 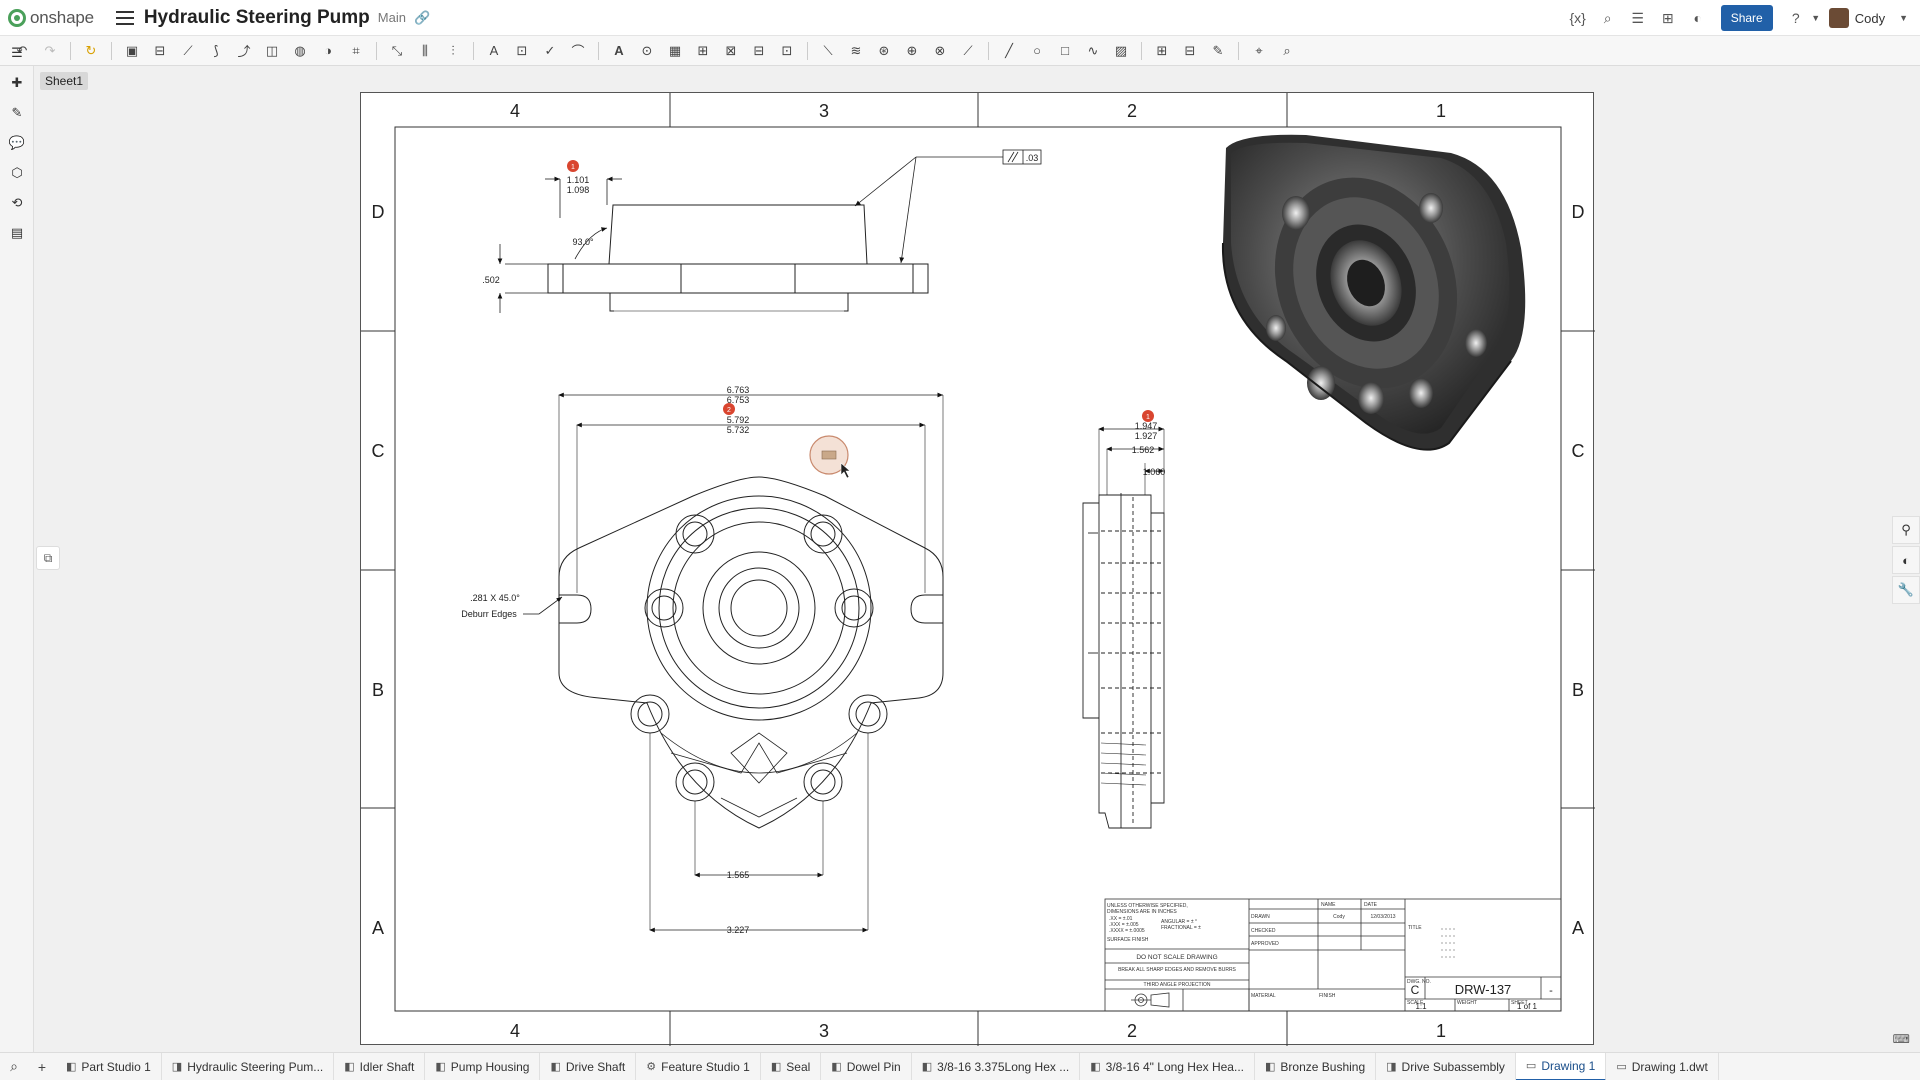 I want to click on circle-center-icon: ⊕, so click(x=912, y=51).